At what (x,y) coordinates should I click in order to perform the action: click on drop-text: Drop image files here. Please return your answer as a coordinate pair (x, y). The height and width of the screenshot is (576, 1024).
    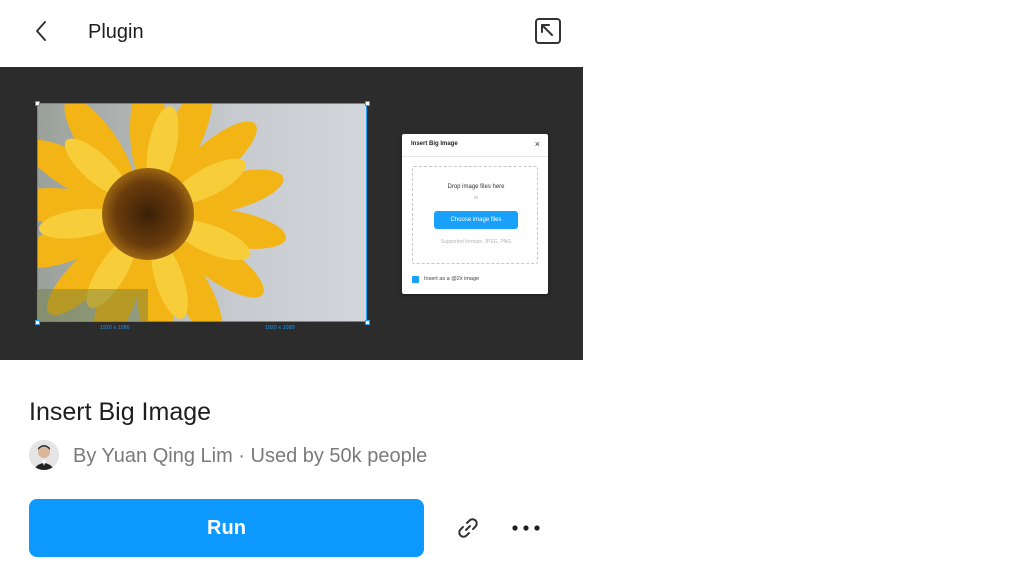
    Looking at the image, I should click on (476, 187).